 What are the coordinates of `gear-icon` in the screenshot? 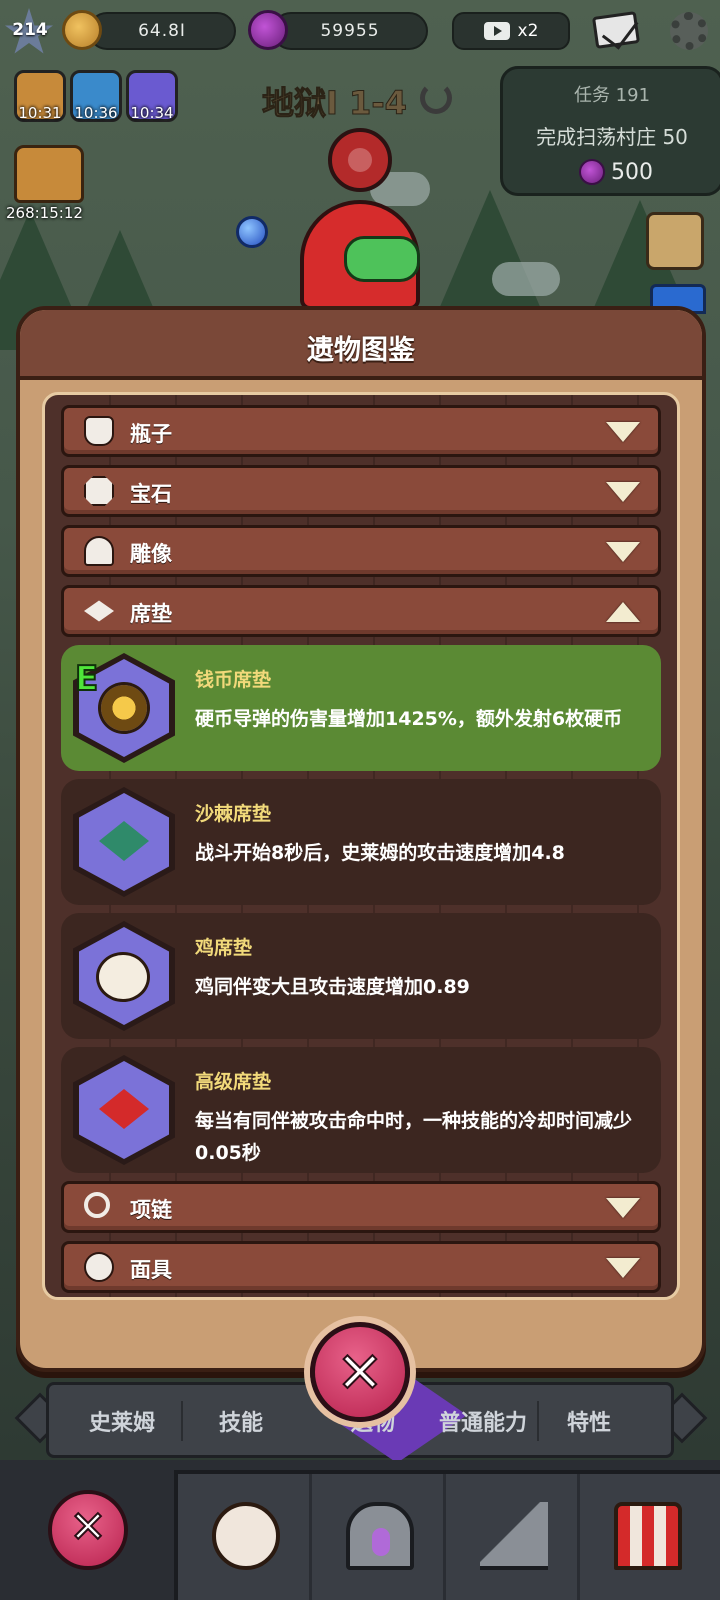 It's located at (689, 31).